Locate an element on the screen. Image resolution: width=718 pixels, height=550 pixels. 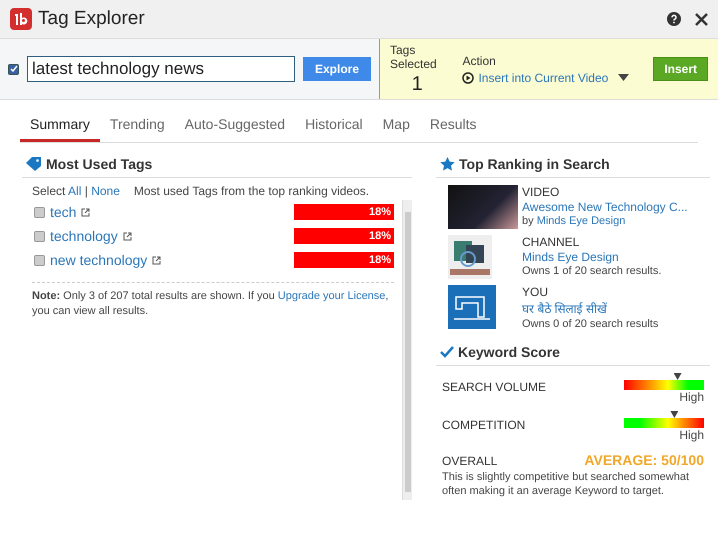
result-title-link: Minds Eye Design is located at coordinates (592, 257).